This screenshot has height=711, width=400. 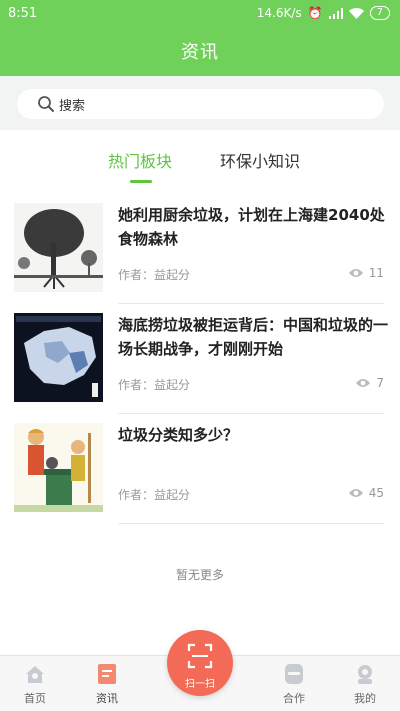 I want to click on tree-illustration-icon, so click(x=58, y=247).